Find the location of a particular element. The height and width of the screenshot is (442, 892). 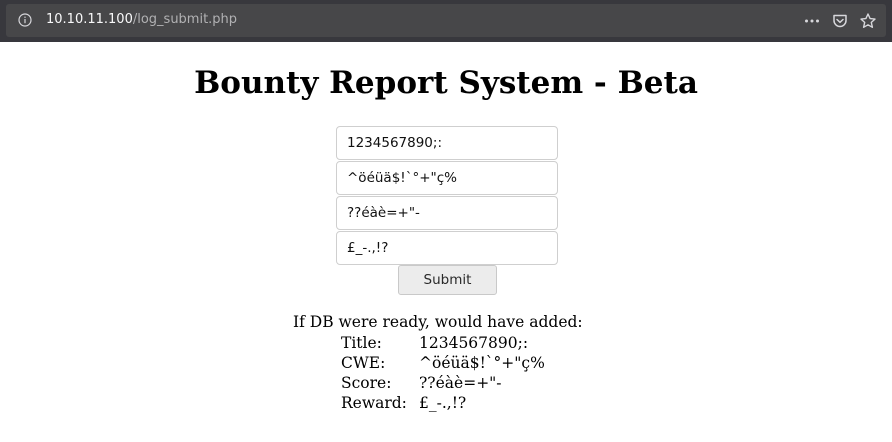

bookmark-star-icon is located at coordinates (868, 21).